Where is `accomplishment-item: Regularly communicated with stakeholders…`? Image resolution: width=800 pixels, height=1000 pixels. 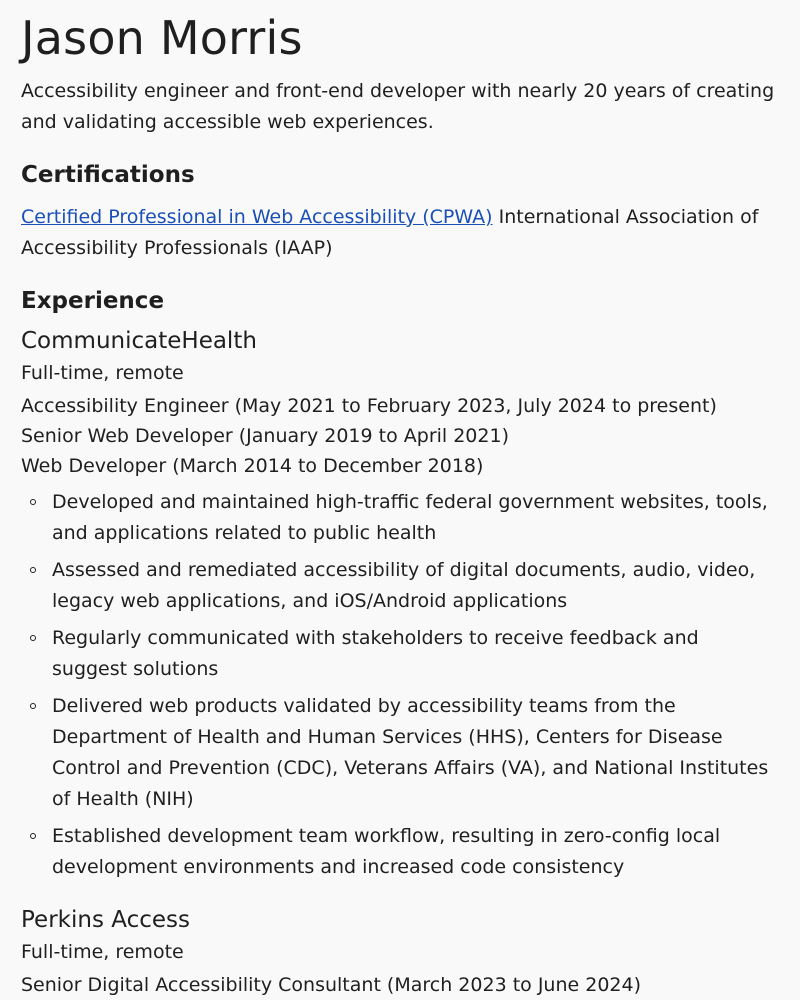 accomplishment-item: Regularly communicated with stakeholders… is located at coordinates (404, 654).